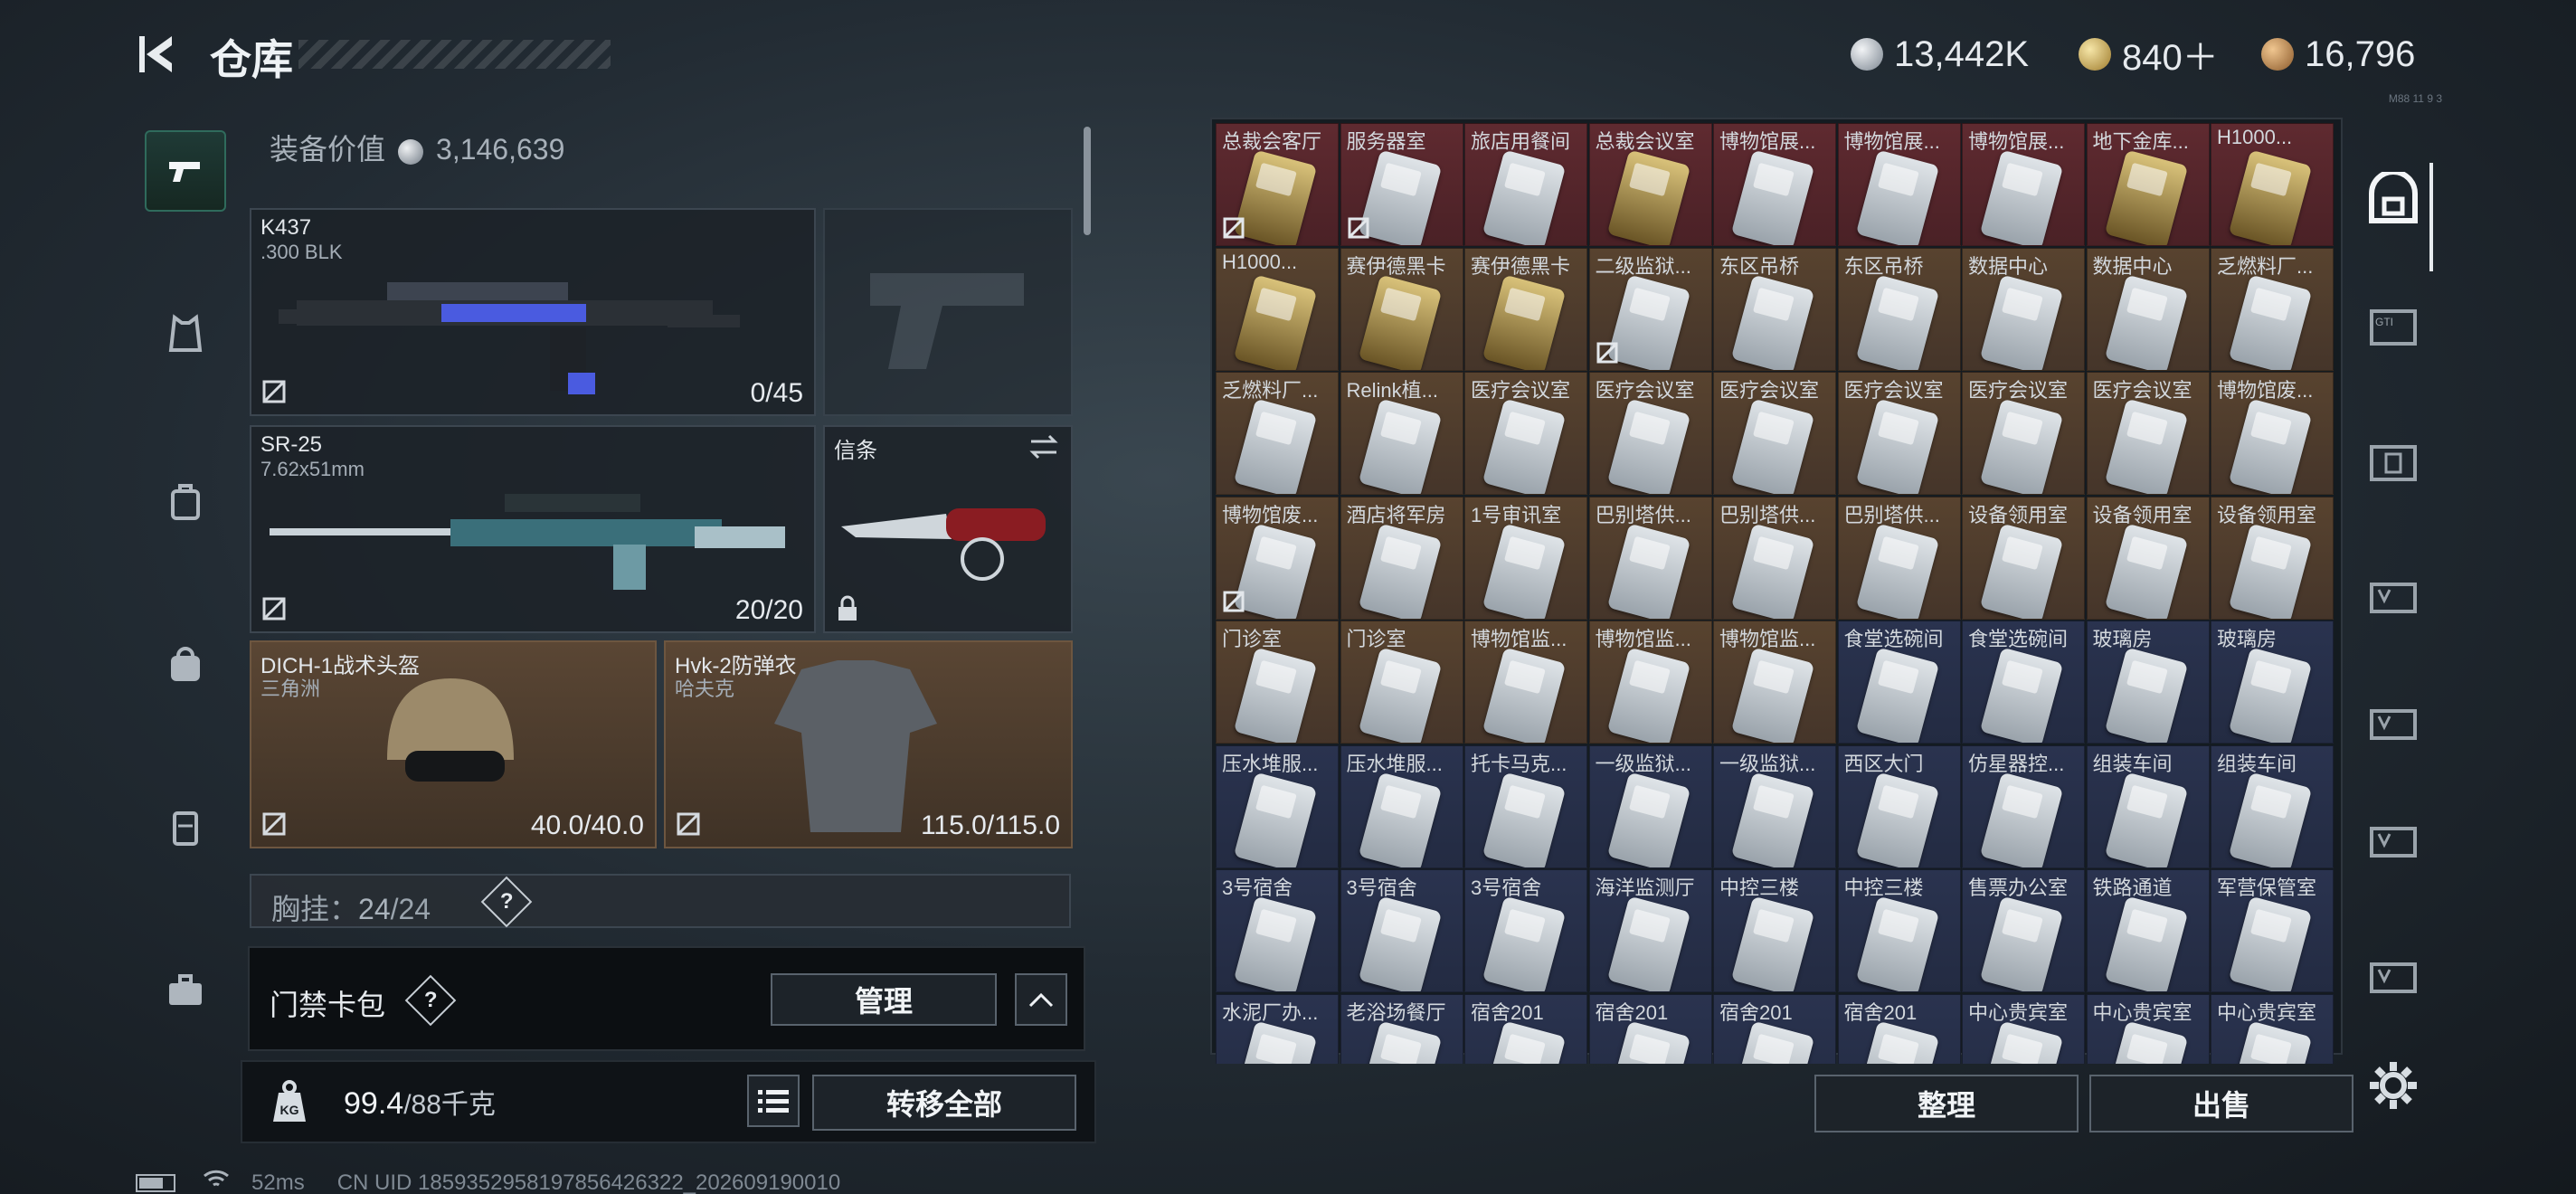 The height and width of the screenshot is (1194, 2576). I want to click on swap-icon, so click(1044, 447).